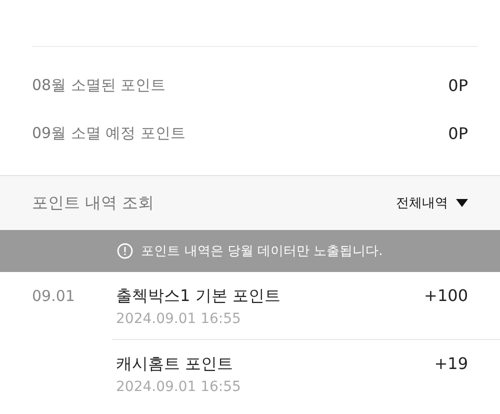 The image size is (500, 414). What do you see at coordinates (262, 251) in the screenshot?
I see `notice-text: 포인트 내역은 당월 데이터만 노출됩니다.` at bounding box center [262, 251].